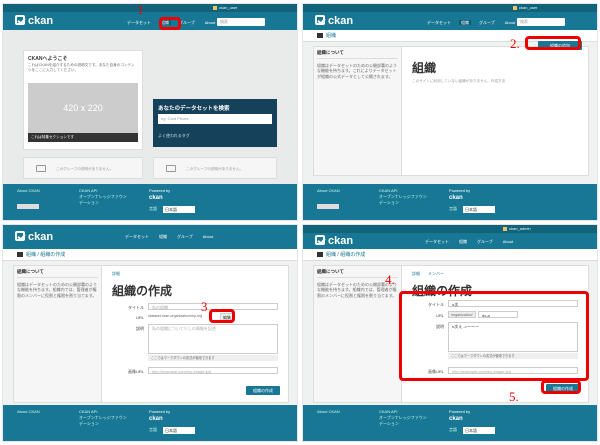  I want to click on highlight-add-button, so click(553, 43).